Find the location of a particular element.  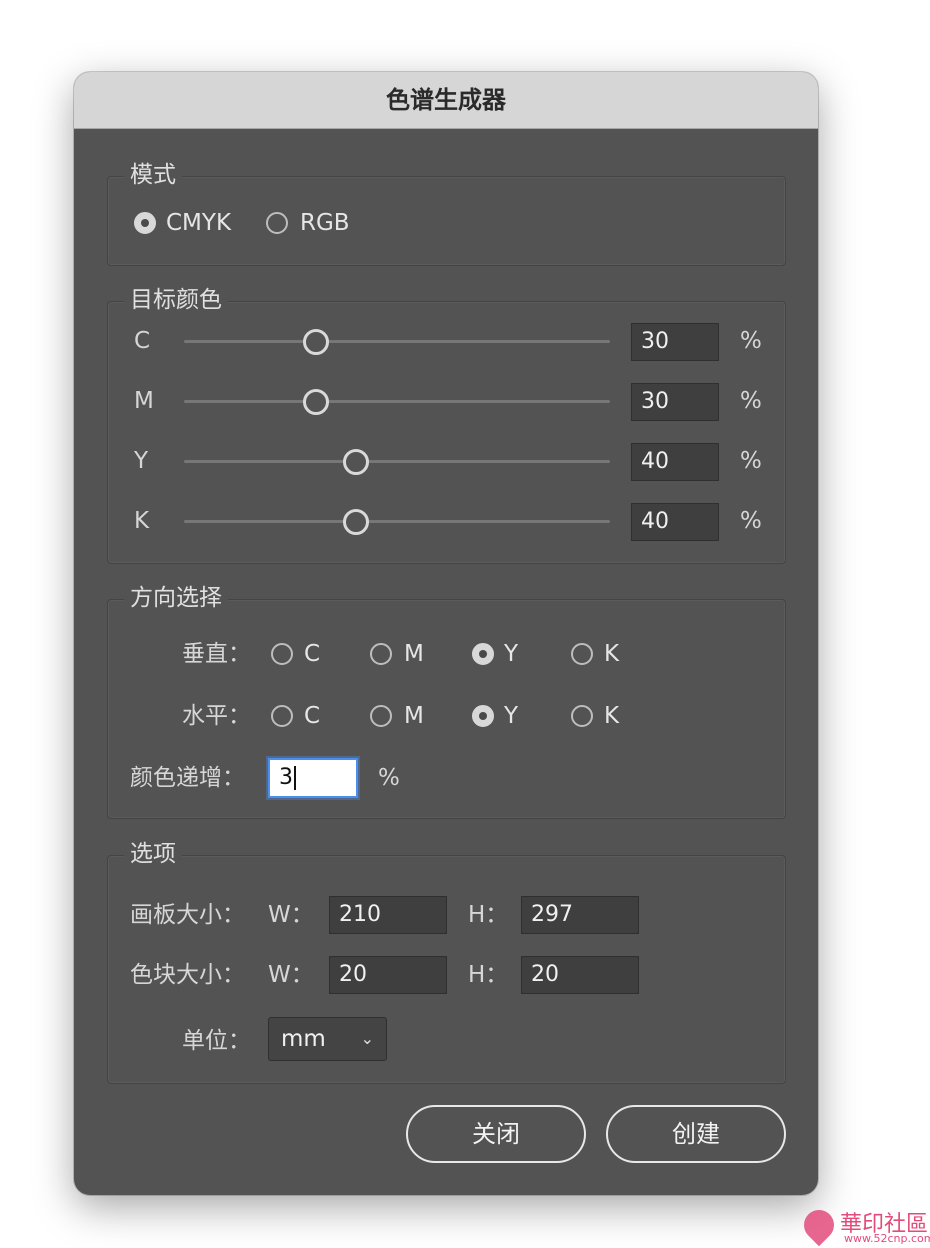

channel-k-unit: % is located at coordinates (751, 521).